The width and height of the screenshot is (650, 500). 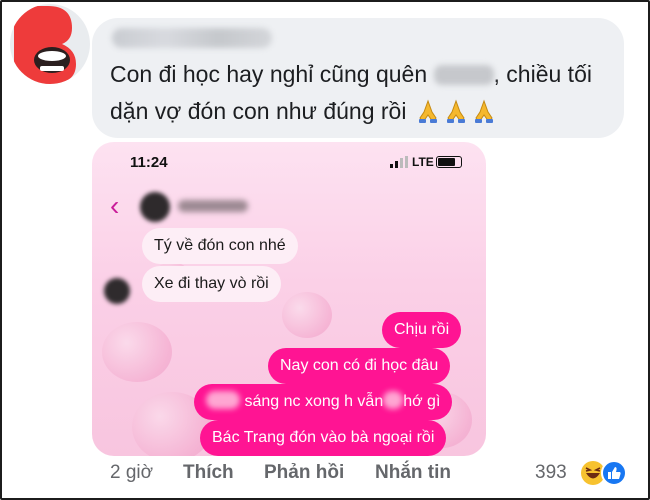 What do you see at coordinates (449, 162) in the screenshot?
I see `battery-icon` at bounding box center [449, 162].